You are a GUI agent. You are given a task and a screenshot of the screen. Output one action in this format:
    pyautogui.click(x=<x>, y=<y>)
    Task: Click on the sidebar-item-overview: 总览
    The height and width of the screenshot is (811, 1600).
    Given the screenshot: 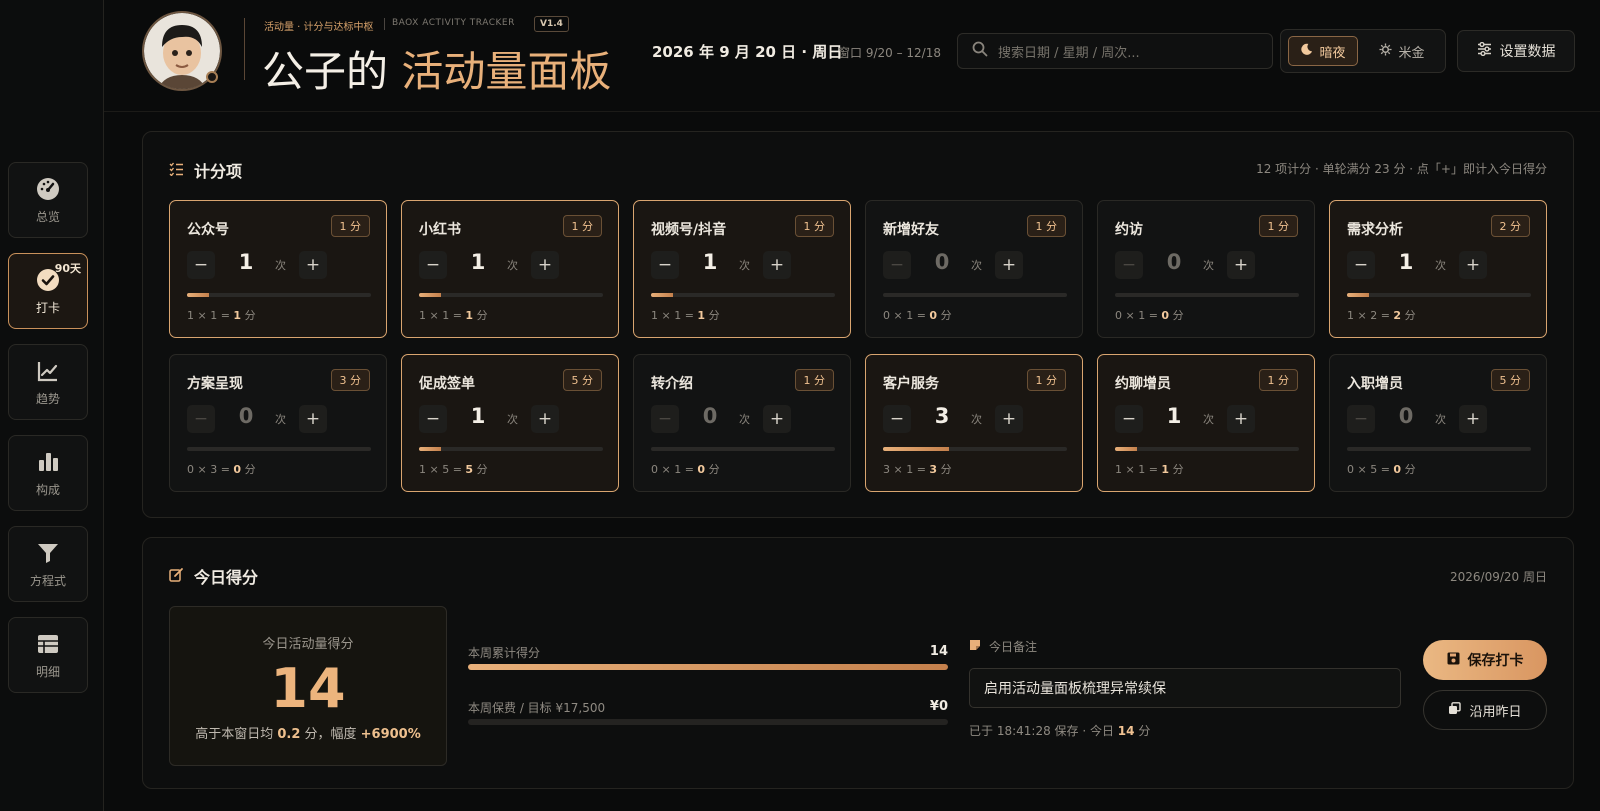 What is the action you would take?
    pyautogui.click(x=48, y=200)
    